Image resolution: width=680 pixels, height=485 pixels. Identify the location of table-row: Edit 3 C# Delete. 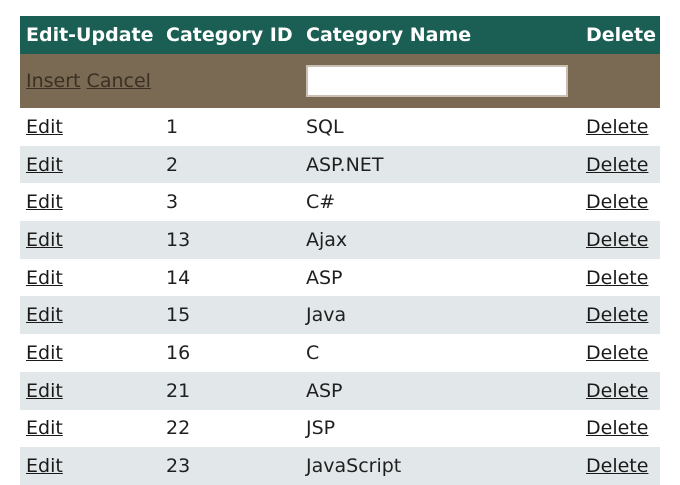
(340, 202).